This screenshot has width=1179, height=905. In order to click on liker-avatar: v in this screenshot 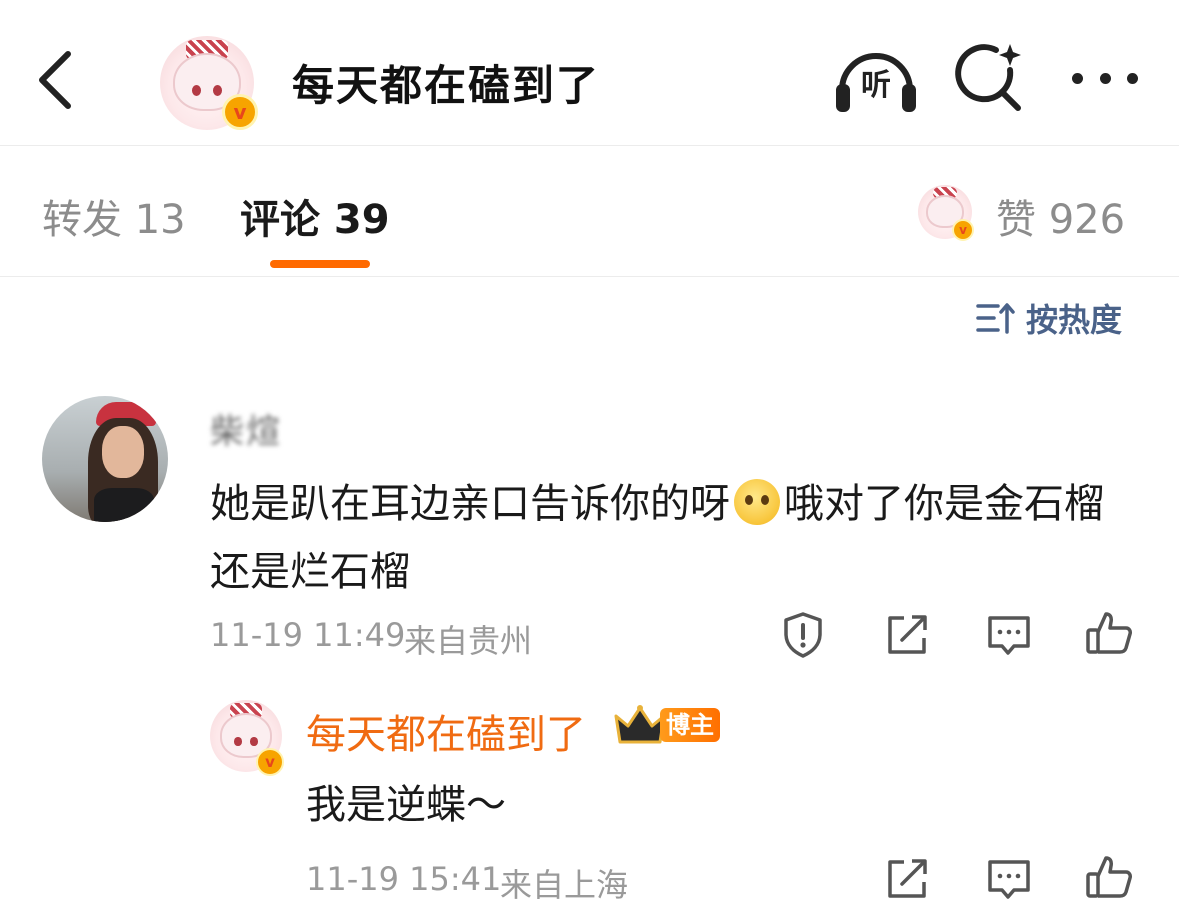, I will do `click(946, 213)`.